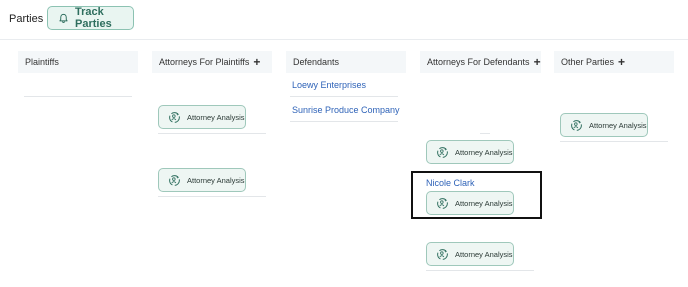  Describe the element at coordinates (346, 62) in the screenshot. I see `column-header-defendants: Defendants` at that location.